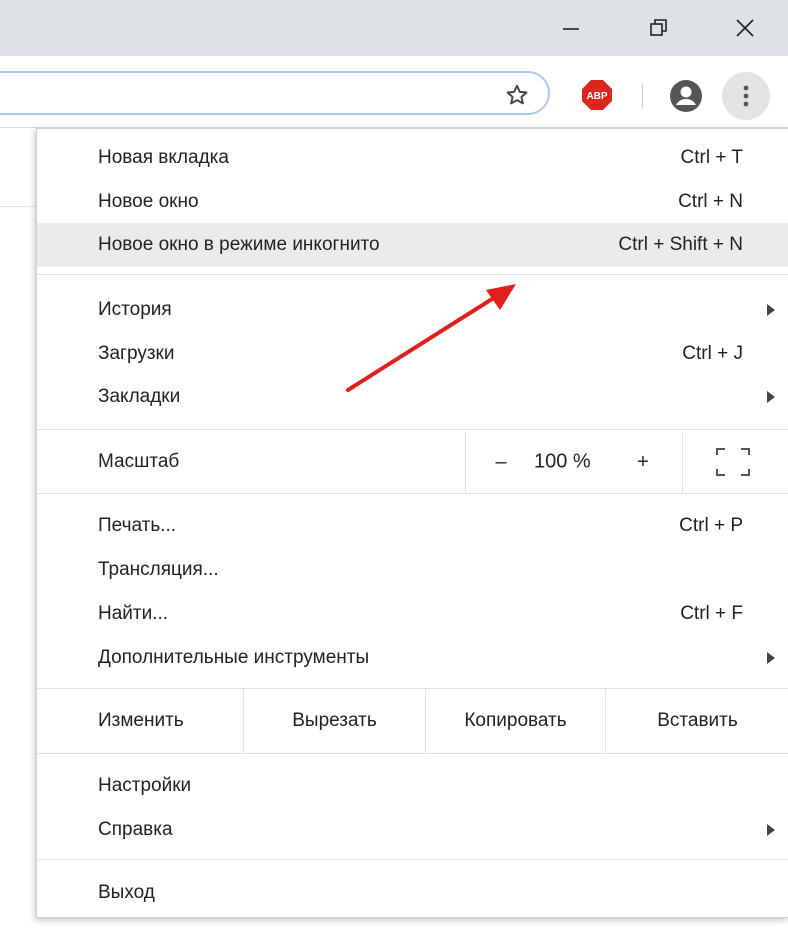  Describe the element at coordinates (515, 721) in the screenshot. I see `copy-button: Копировать` at that location.